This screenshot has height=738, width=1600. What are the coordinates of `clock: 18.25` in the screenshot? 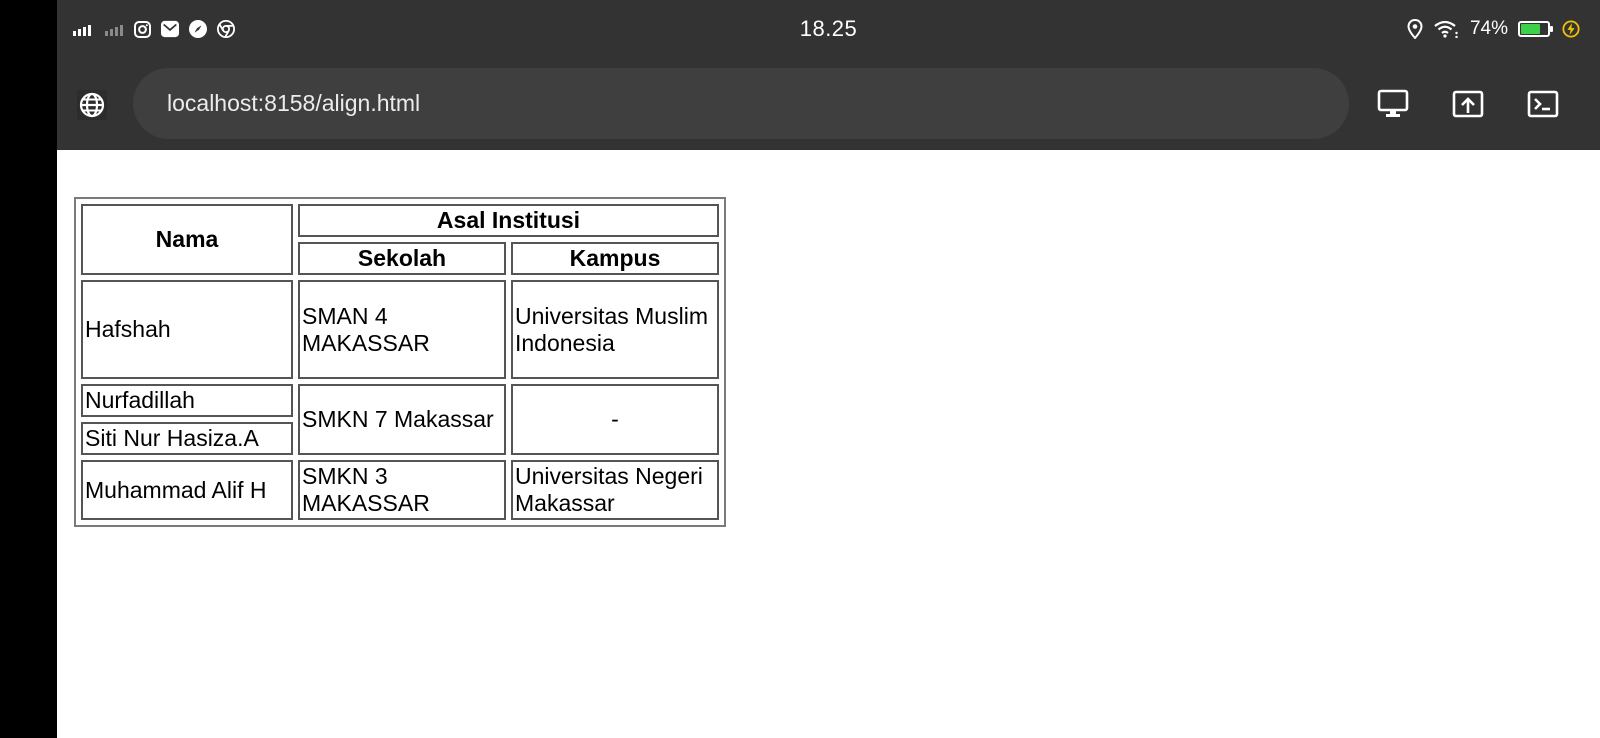 It's located at (828, 28).